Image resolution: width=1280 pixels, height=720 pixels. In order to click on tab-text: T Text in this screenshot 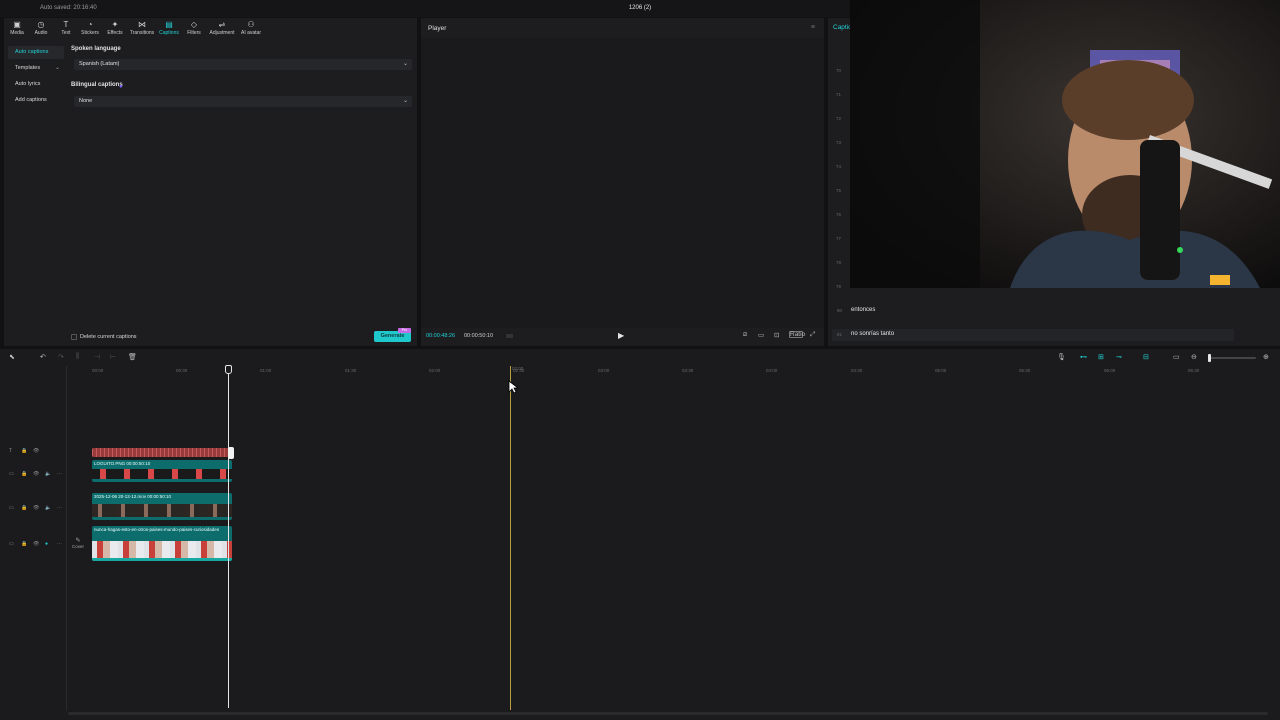, I will do `click(66, 28)`.